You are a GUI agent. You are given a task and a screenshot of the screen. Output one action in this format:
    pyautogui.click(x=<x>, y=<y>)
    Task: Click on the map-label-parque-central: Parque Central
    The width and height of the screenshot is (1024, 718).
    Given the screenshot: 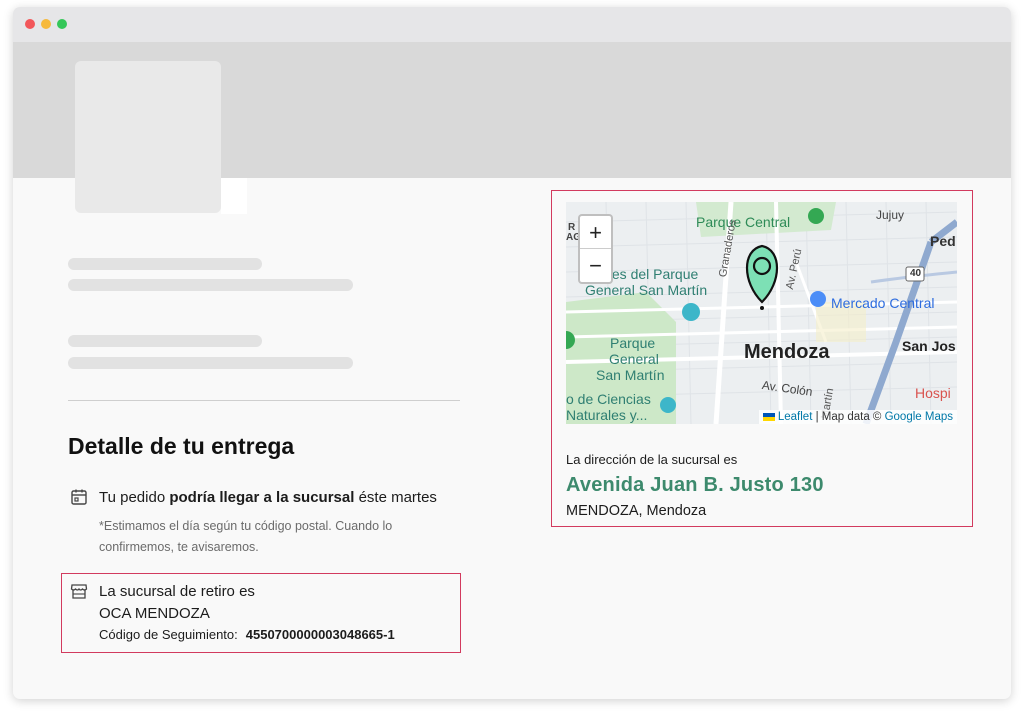 What is the action you would take?
    pyautogui.click(x=743, y=222)
    